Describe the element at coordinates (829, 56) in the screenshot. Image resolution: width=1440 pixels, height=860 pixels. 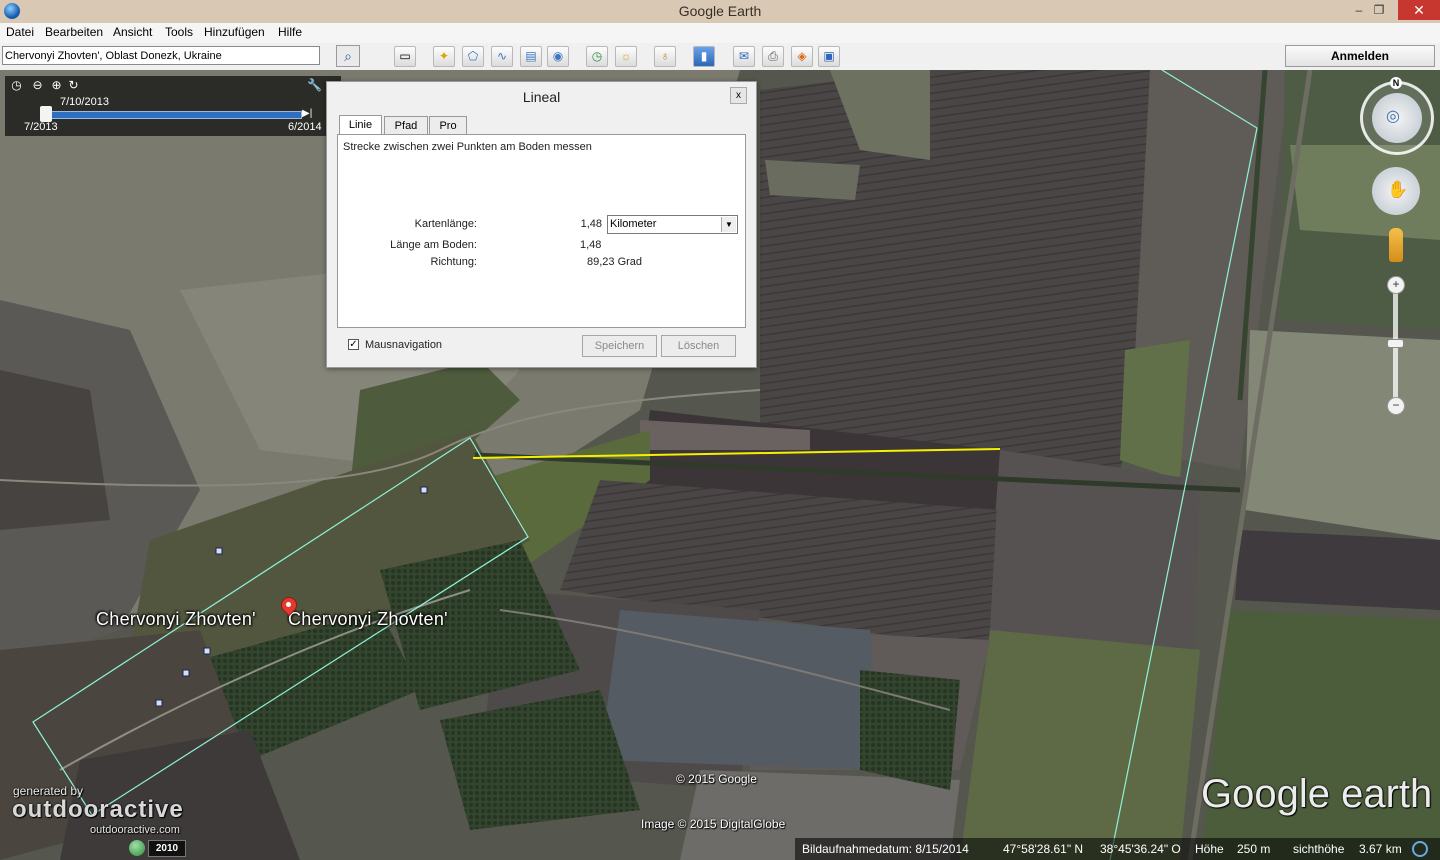
I see `save-image-icon: ▣` at that location.